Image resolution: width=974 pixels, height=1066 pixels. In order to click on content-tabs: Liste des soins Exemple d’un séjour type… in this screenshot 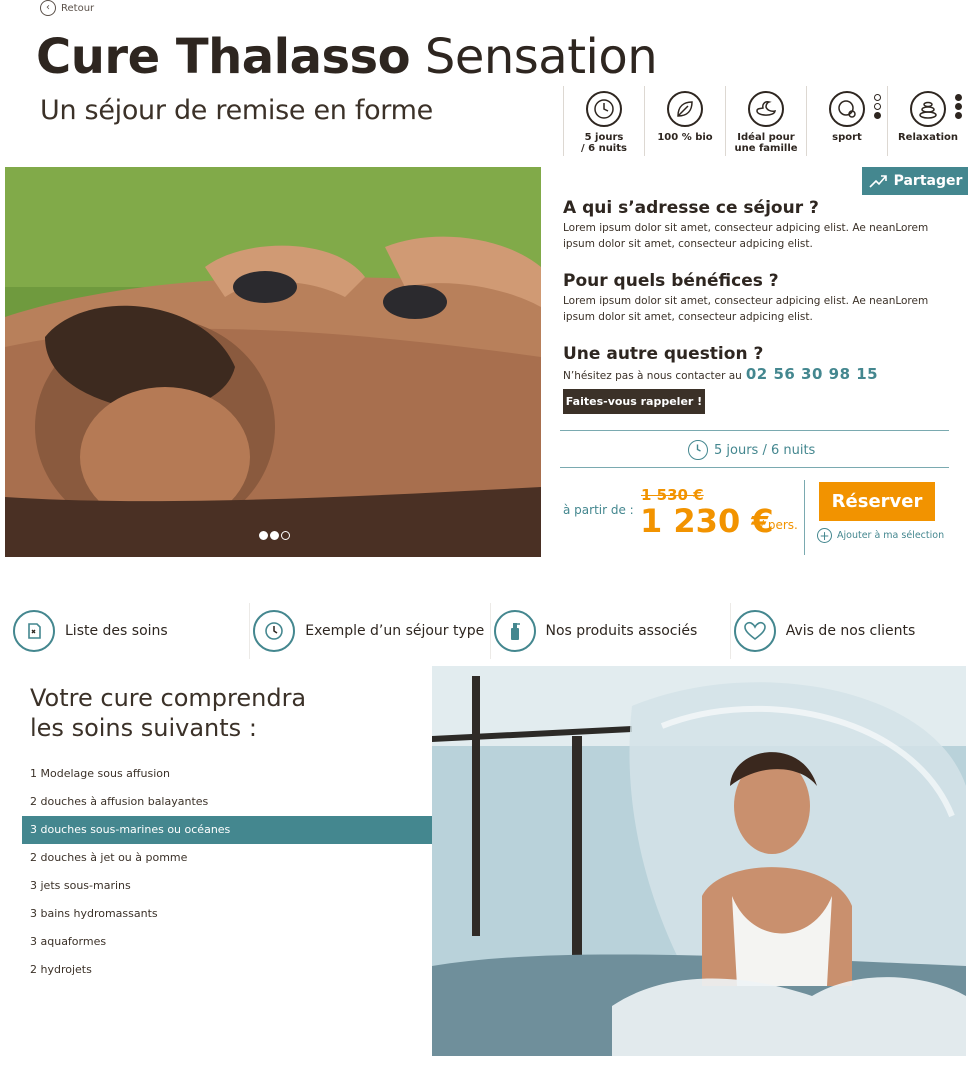, I will do `click(490, 631)`.